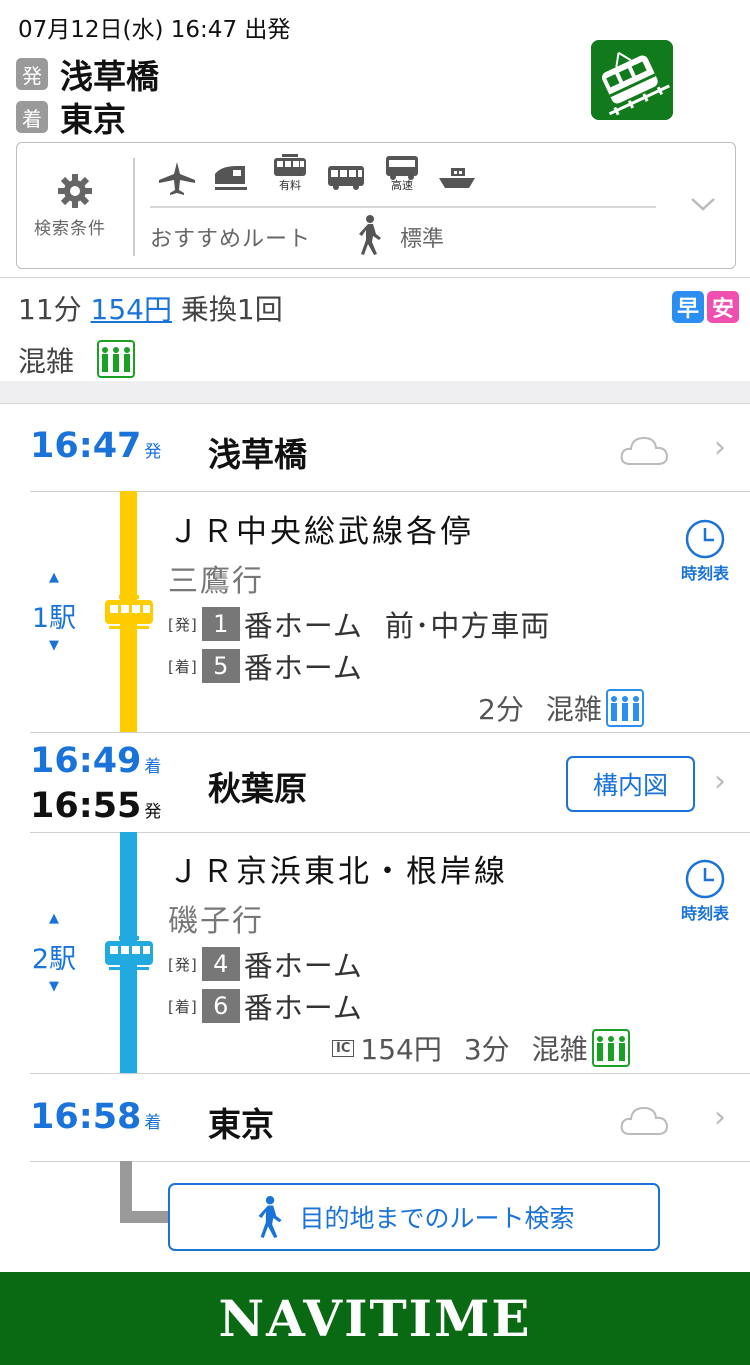 The image size is (750, 1365). Describe the element at coordinates (75, 193) in the screenshot. I see `gear-icon` at that location.